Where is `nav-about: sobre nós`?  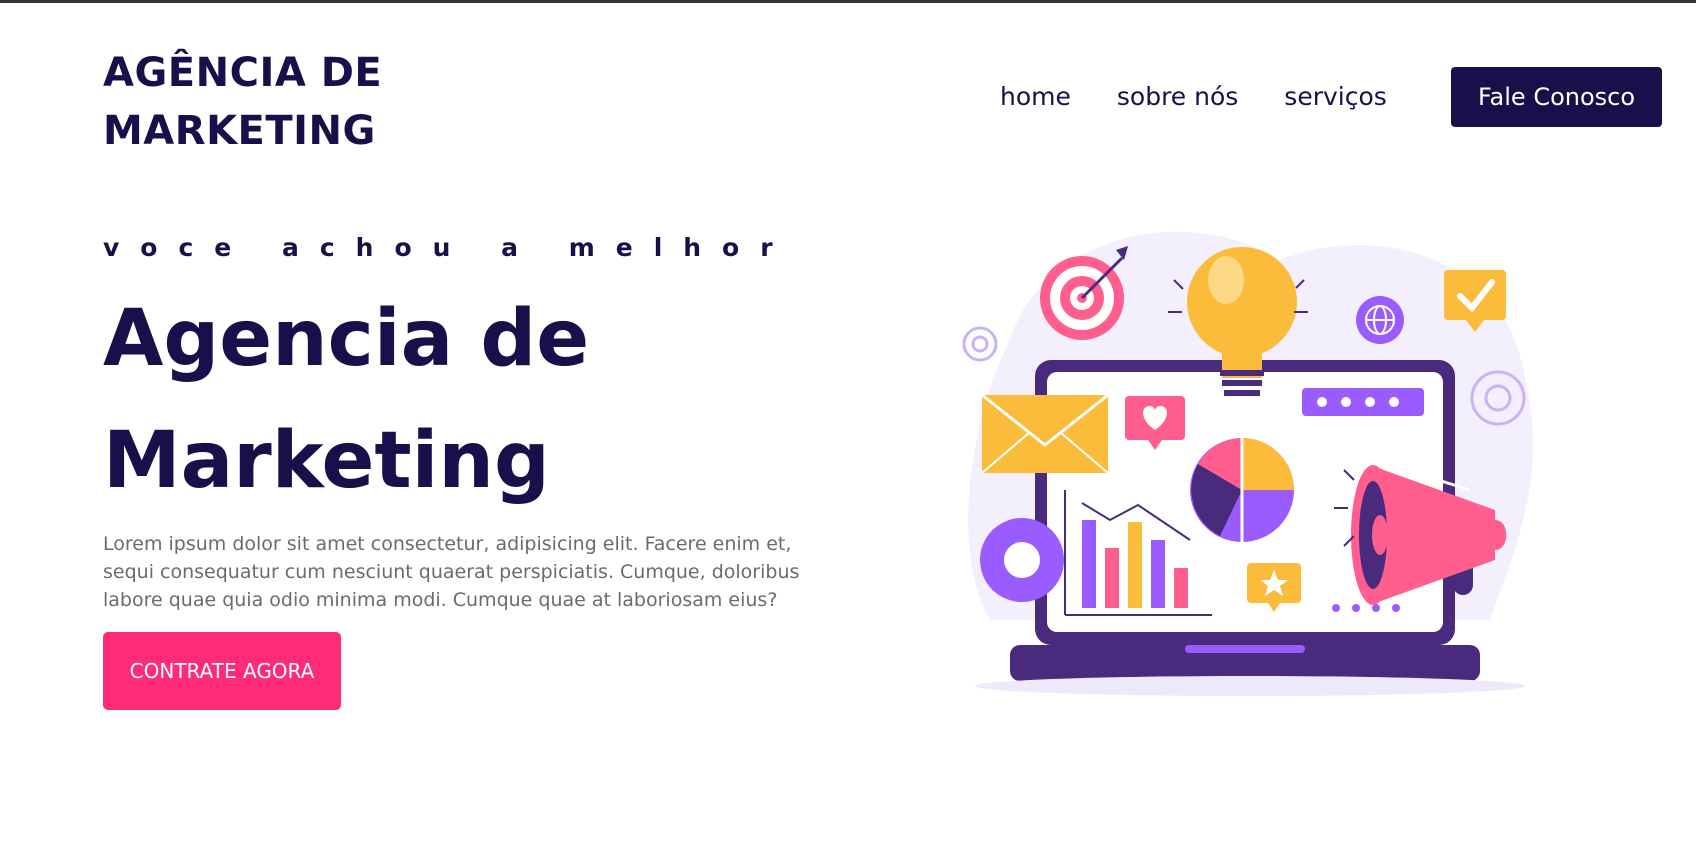
nav-about: sobre nós is located at coordinates (1177, 96).